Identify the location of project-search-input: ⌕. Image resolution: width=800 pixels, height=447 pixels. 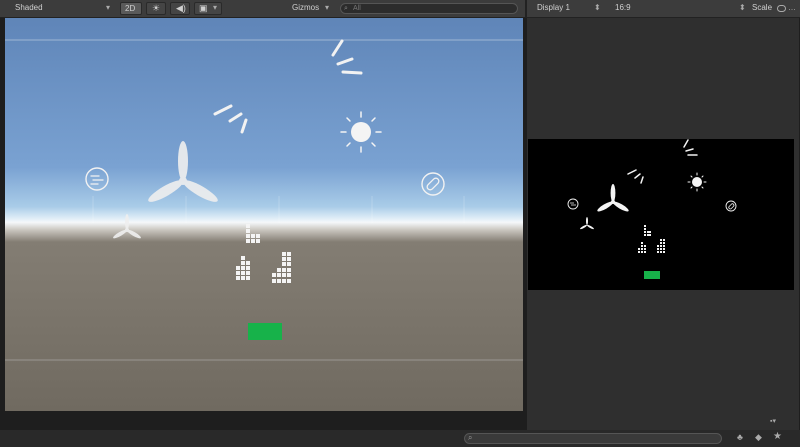
(593, 438).